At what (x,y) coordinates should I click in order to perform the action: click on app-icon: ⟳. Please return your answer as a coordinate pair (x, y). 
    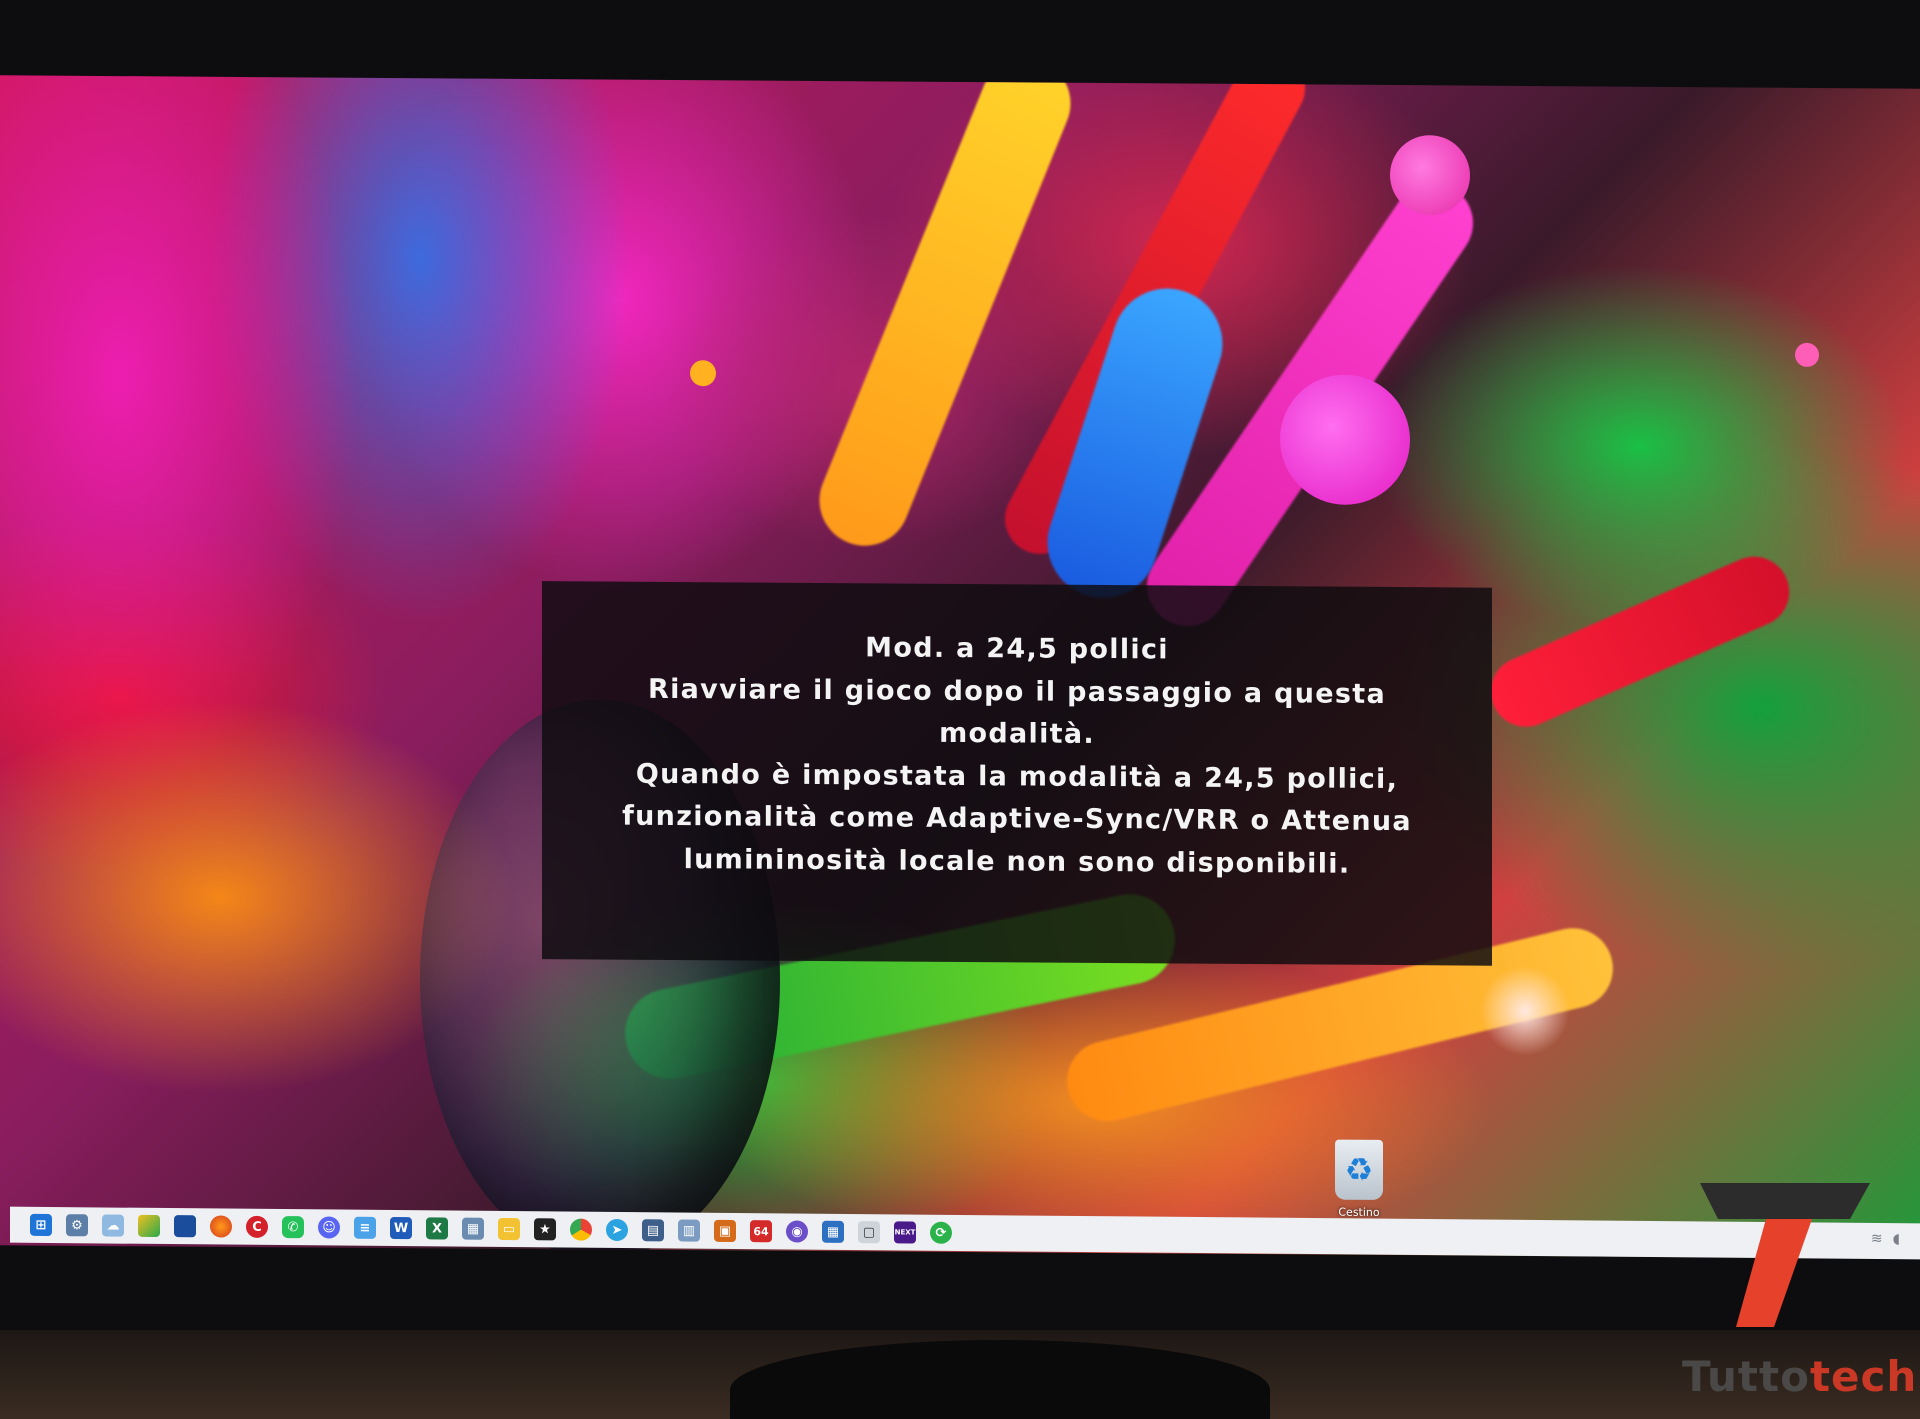
    Looking at the image, I should click on (941, 1232).